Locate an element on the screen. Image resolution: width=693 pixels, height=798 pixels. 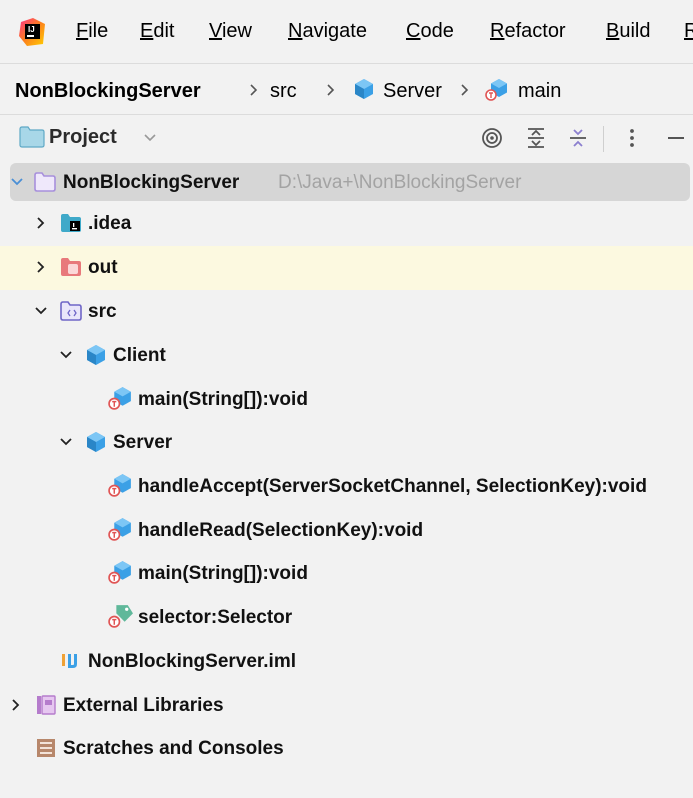
tree-row-handle-read: handleRead(SelectionKey):void is located at coordinates (346, 531).